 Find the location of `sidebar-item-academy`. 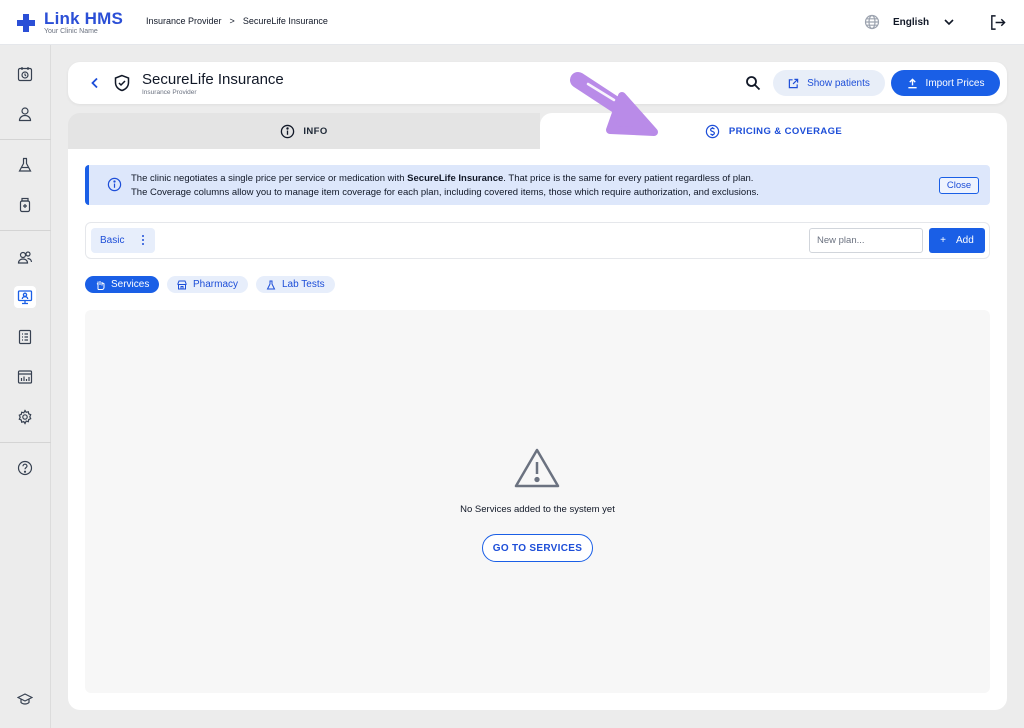

sidebar-item-academy is located at coordinates (25, 699).